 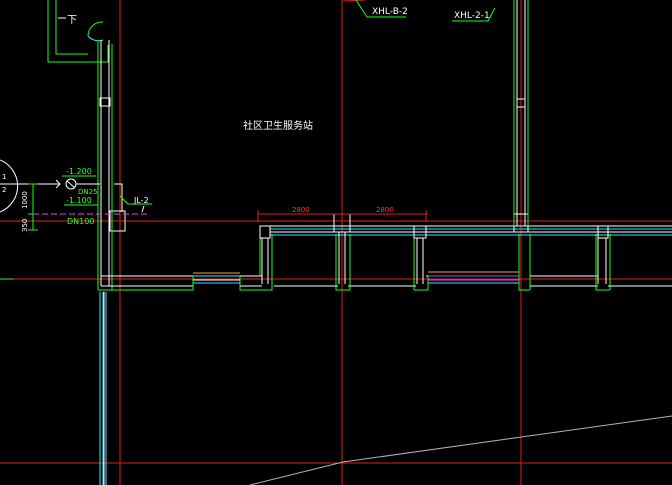 I want to click on left-wall-green, so click(x=105, y=165).